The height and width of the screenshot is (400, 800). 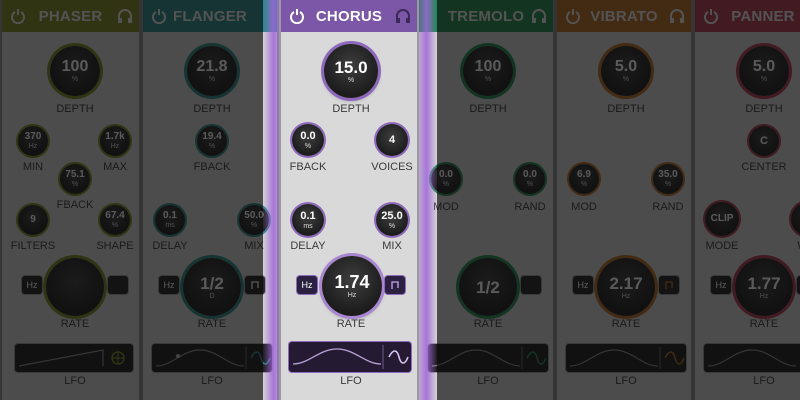 I want to click on depth-knob: 21.8%, so click(x=212, y=71).